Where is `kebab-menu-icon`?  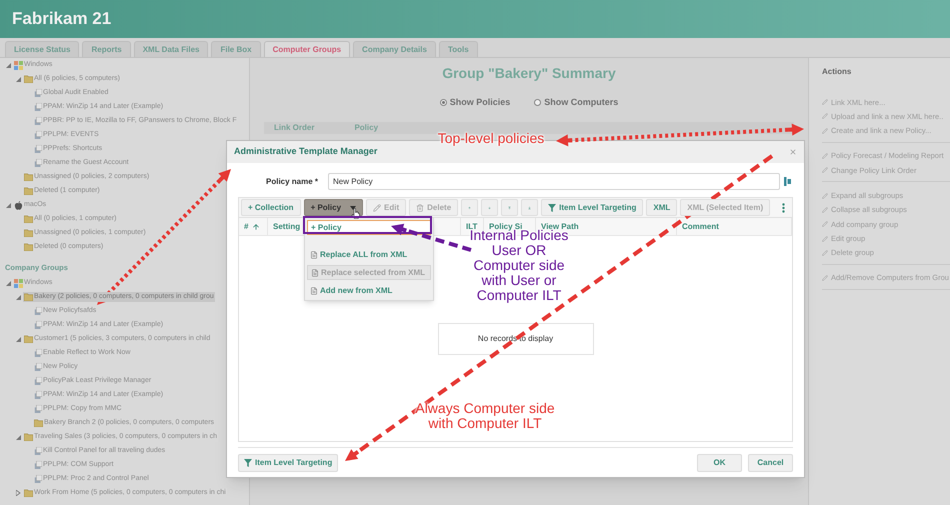 kebab-menu-icon is located at coordinates (783, 207).